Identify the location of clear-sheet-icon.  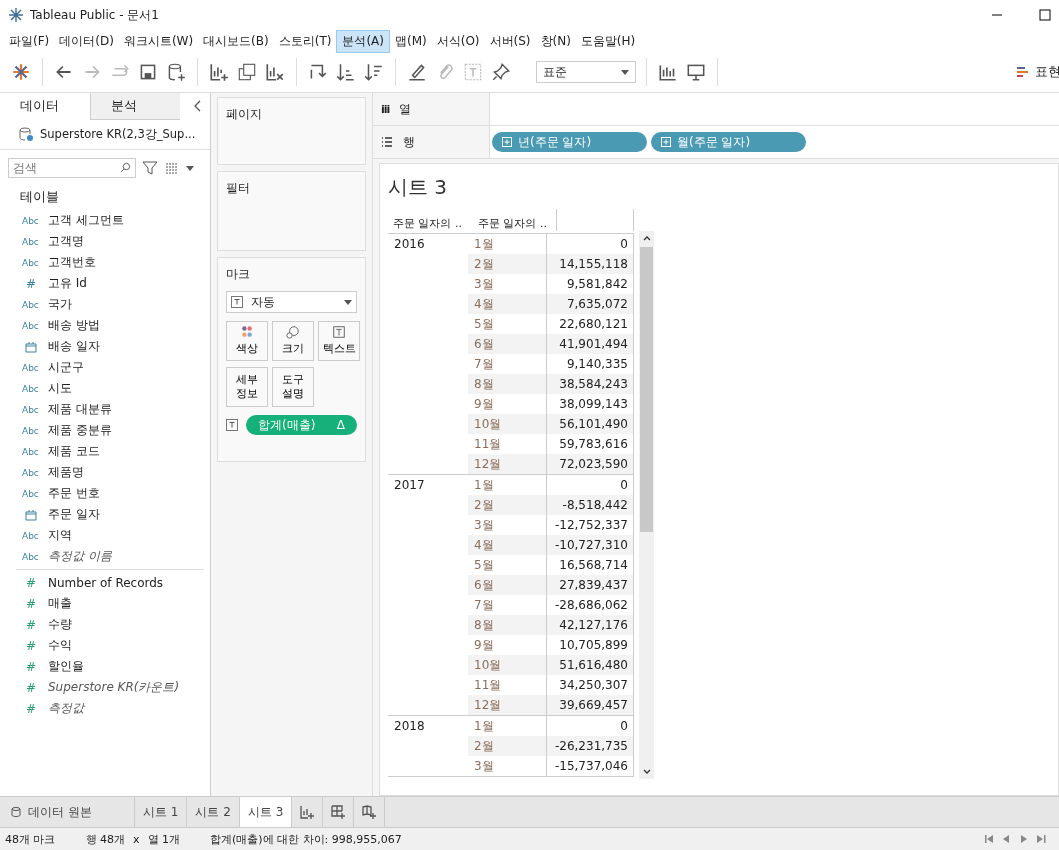
(275, 72).